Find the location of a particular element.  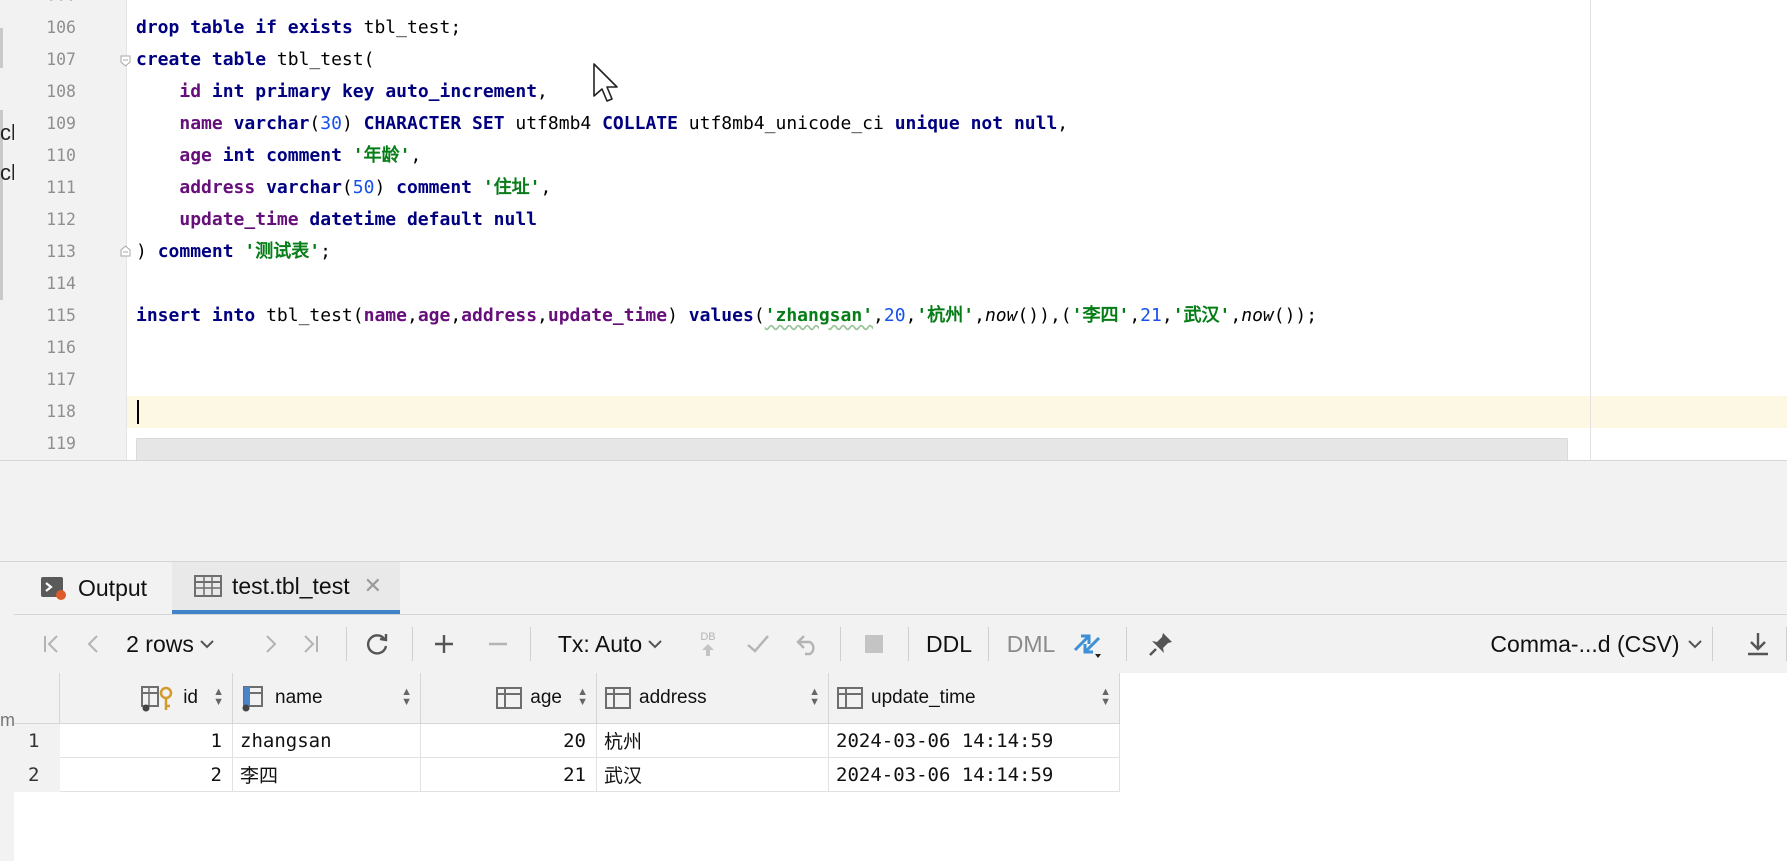

table-cell-address: 杭州 is located at coordinates (713, 741).